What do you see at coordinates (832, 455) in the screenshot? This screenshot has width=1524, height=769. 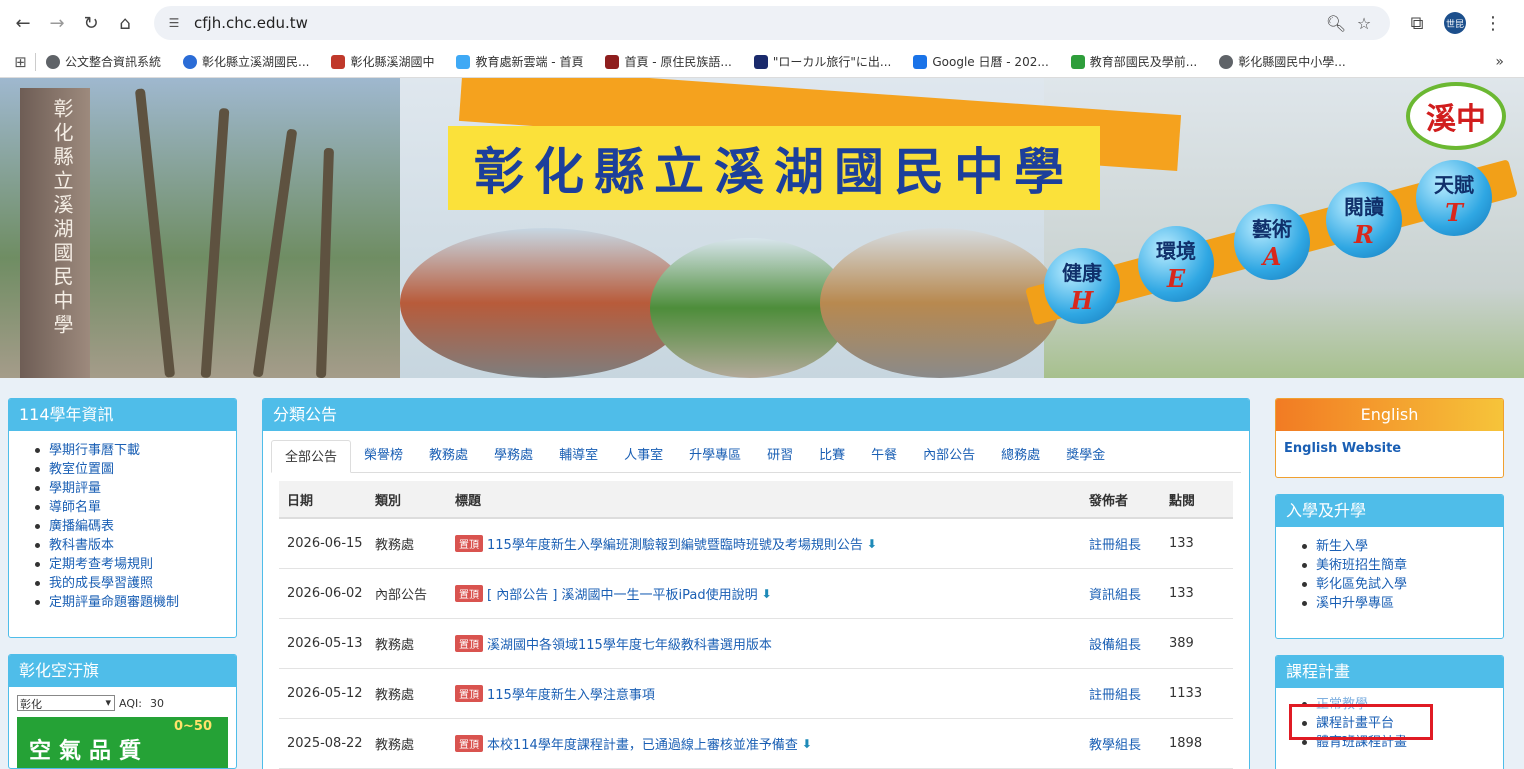 I see `tab-competition: 比賽` at bounding box center [832, 455].